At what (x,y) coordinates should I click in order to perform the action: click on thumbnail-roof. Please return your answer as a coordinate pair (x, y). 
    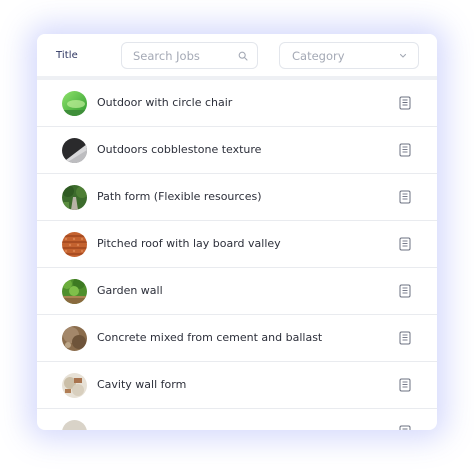
    Looking at the image, I should click on (74, 244).